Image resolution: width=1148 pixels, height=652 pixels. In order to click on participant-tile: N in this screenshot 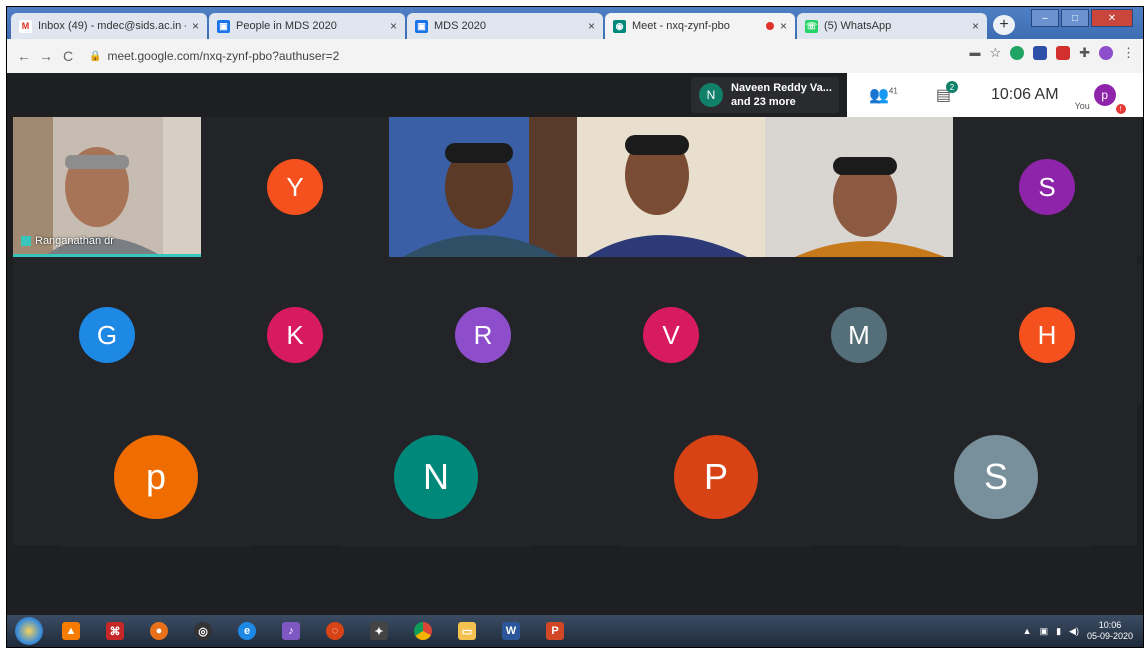, I will do `click(436, 477)`.